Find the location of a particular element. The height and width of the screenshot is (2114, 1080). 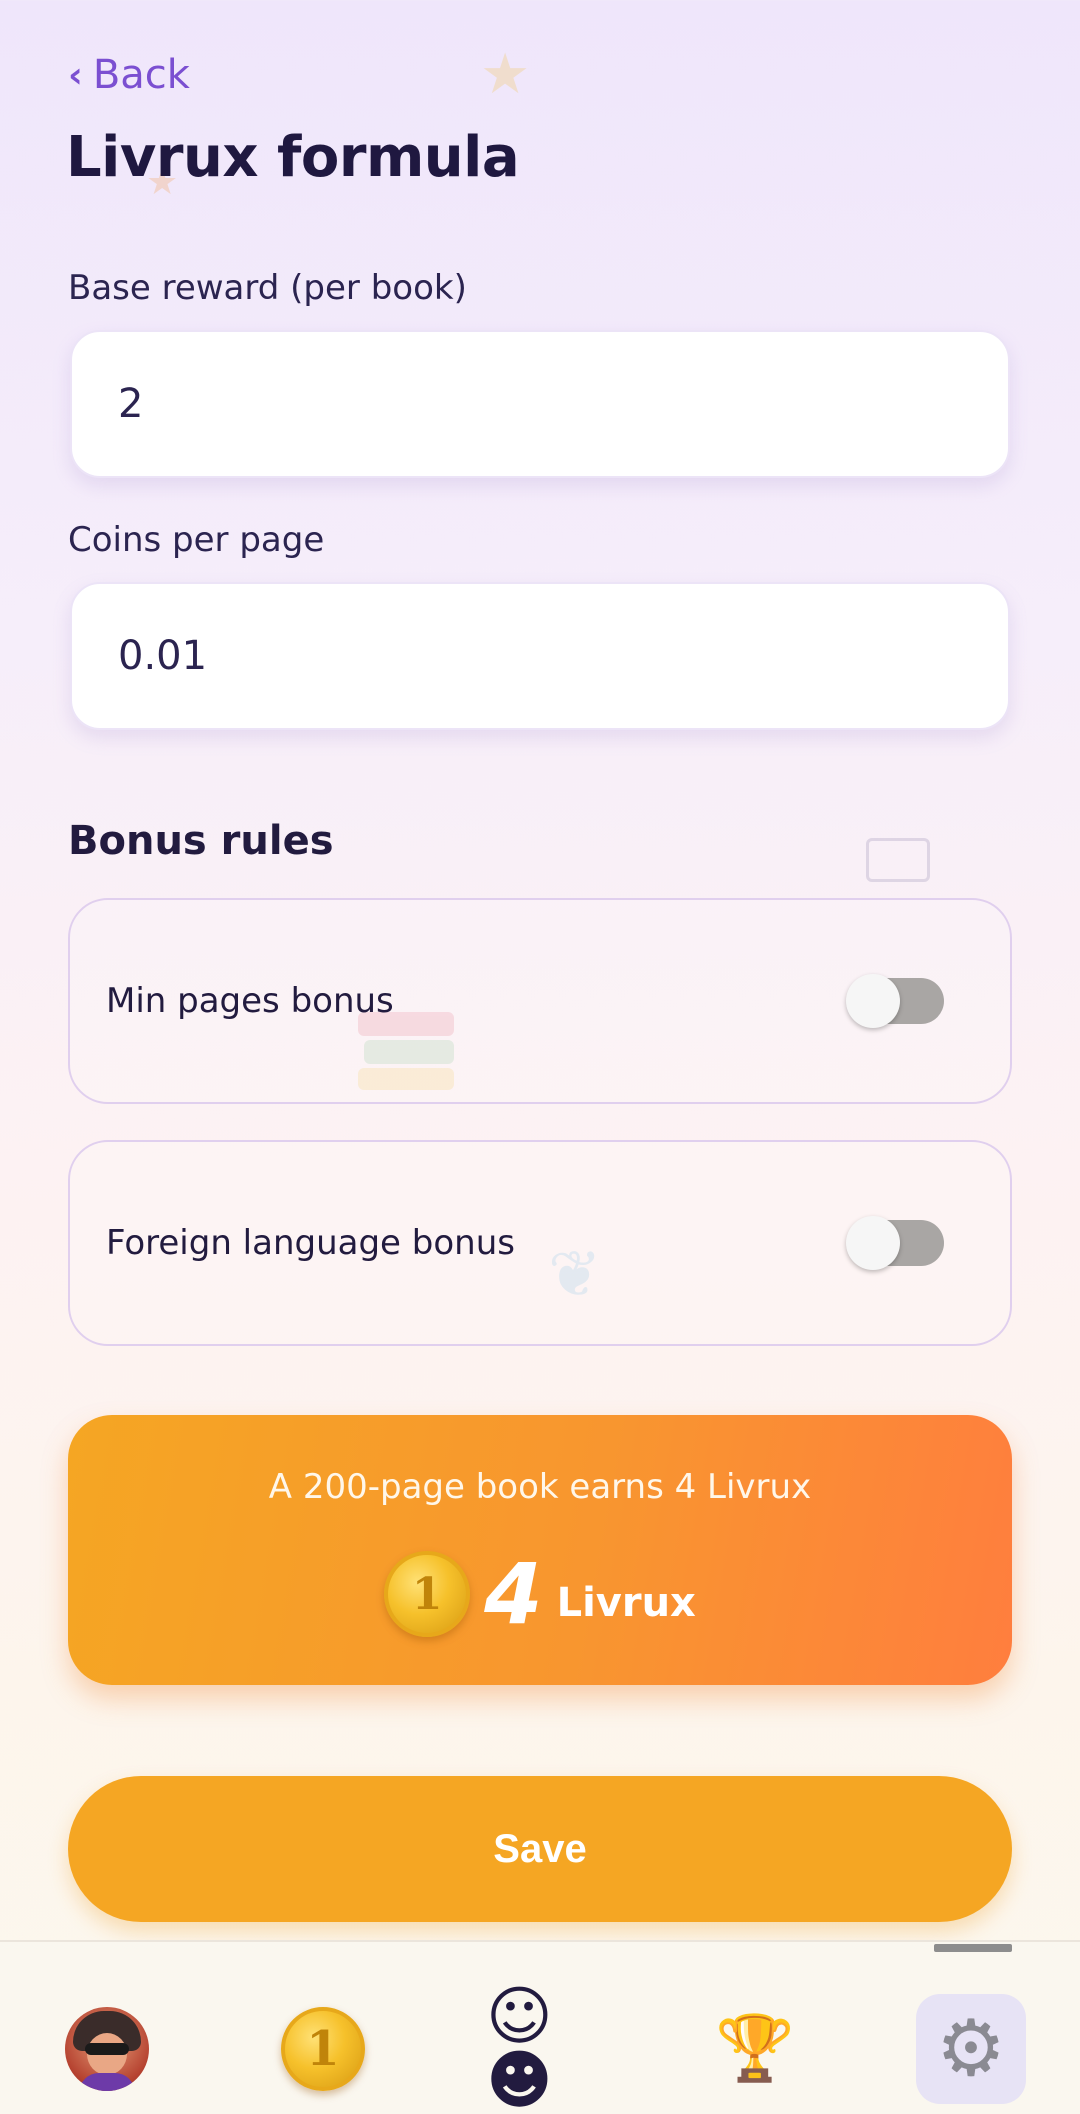

nav-item-settings: ⚙ is located at coordinates (971, 2049).